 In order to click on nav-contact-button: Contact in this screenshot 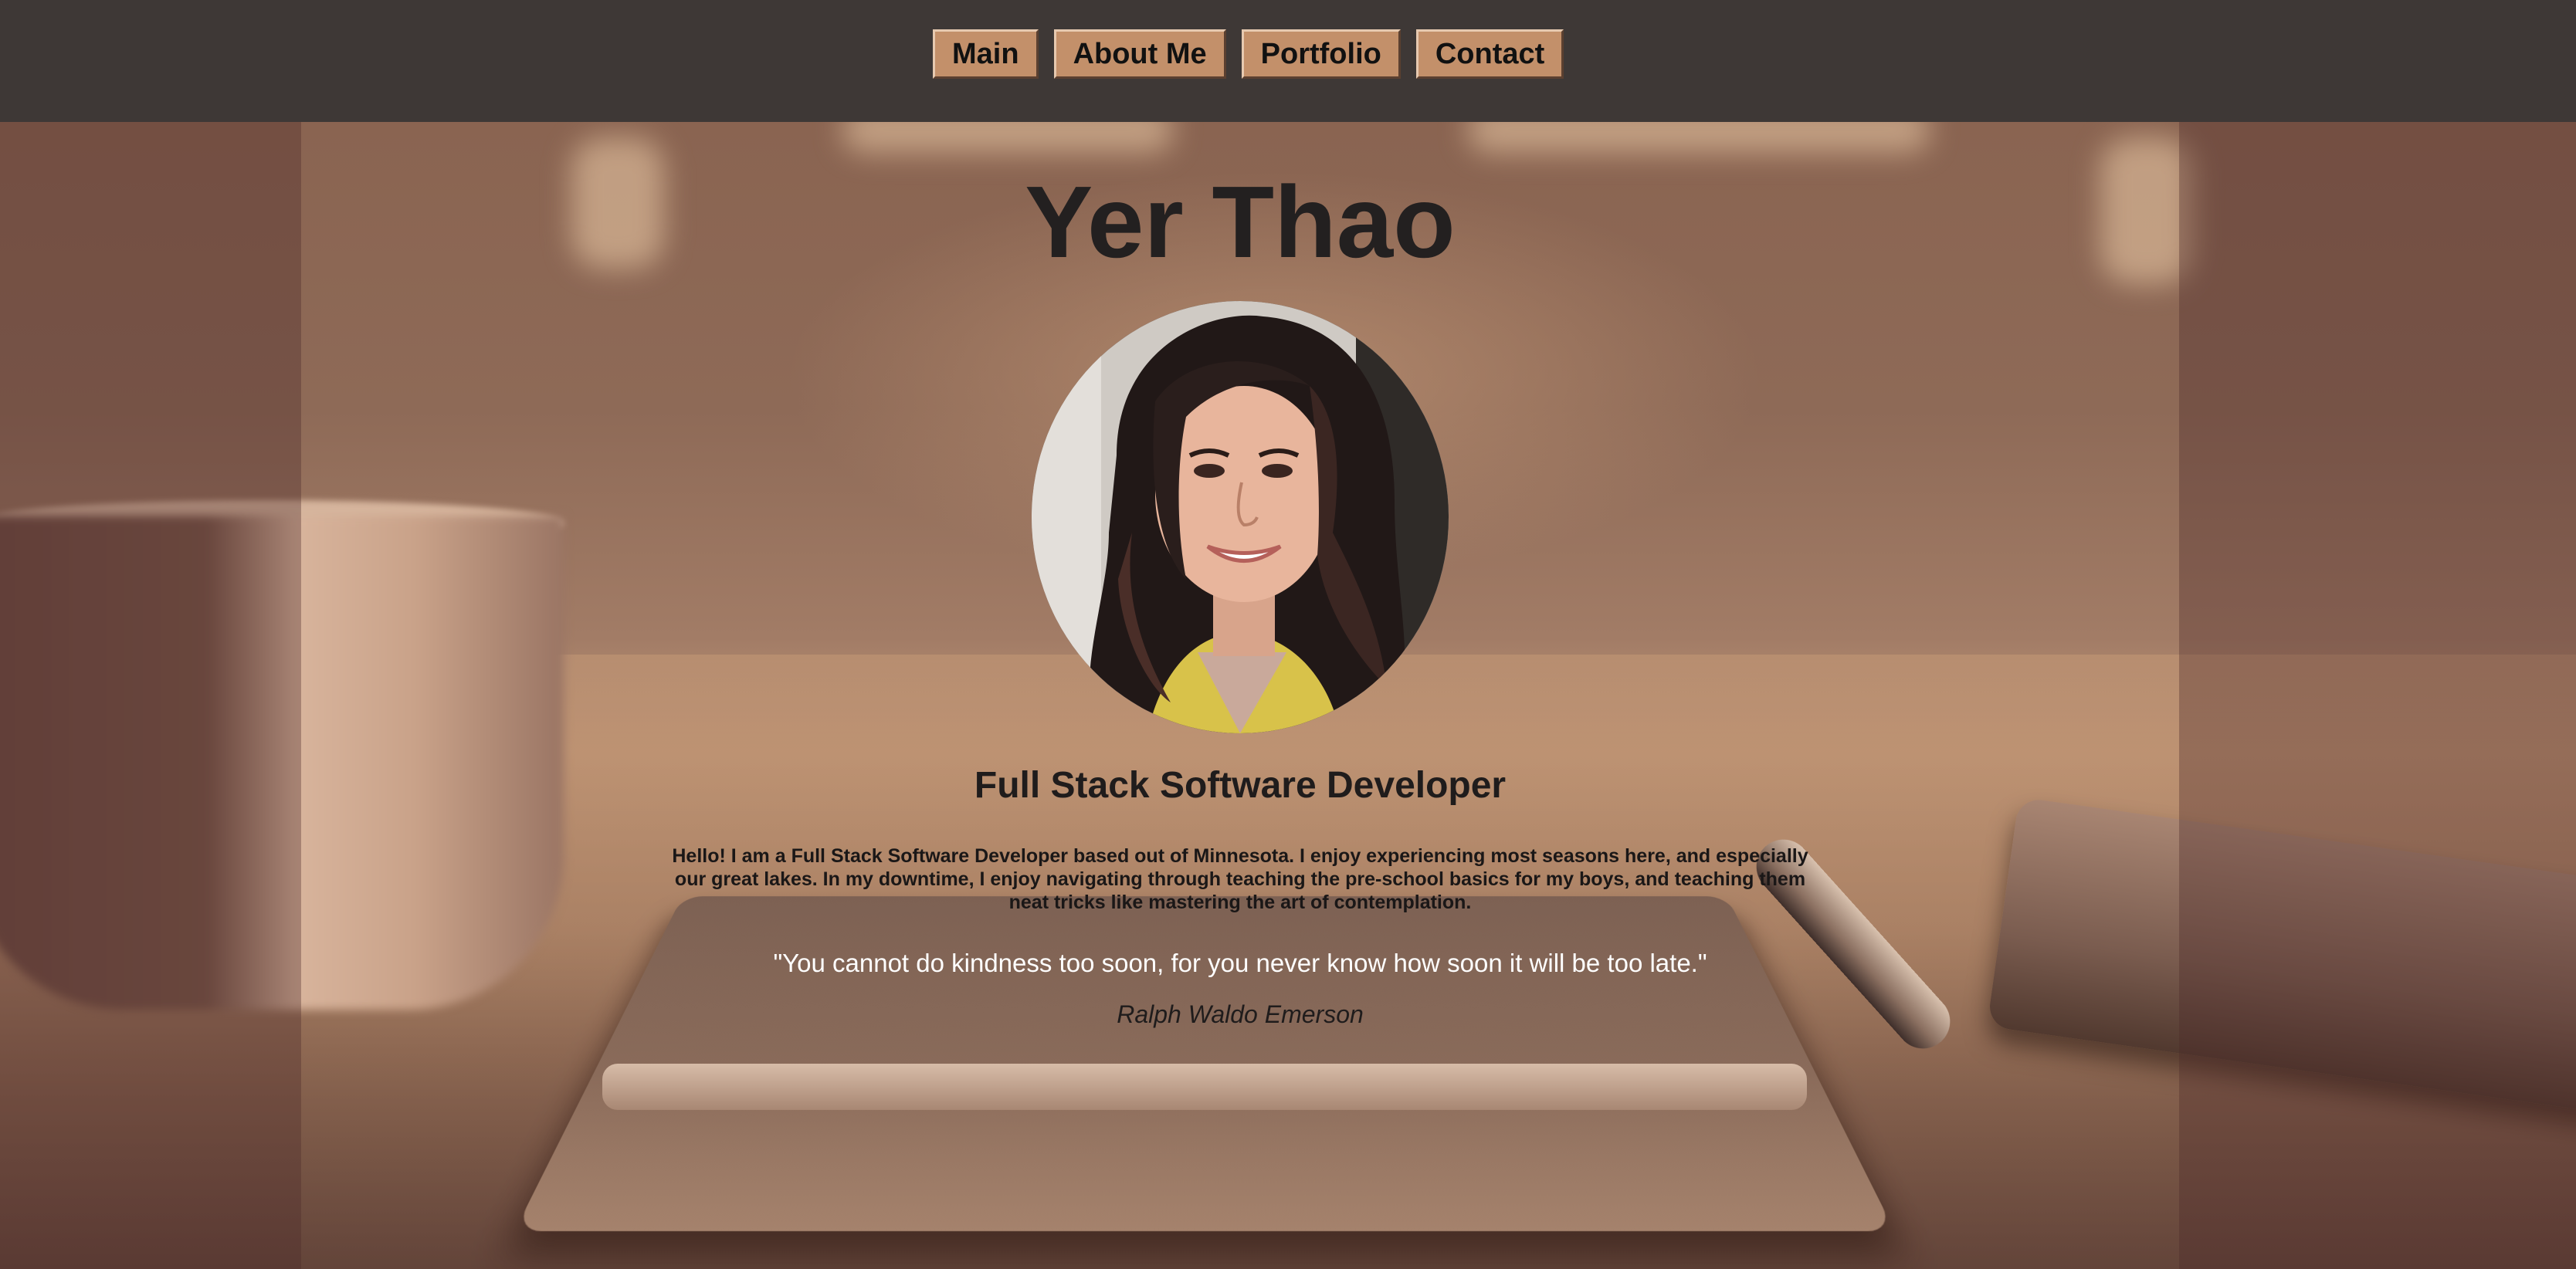, I will do `click(1490, 54)`.